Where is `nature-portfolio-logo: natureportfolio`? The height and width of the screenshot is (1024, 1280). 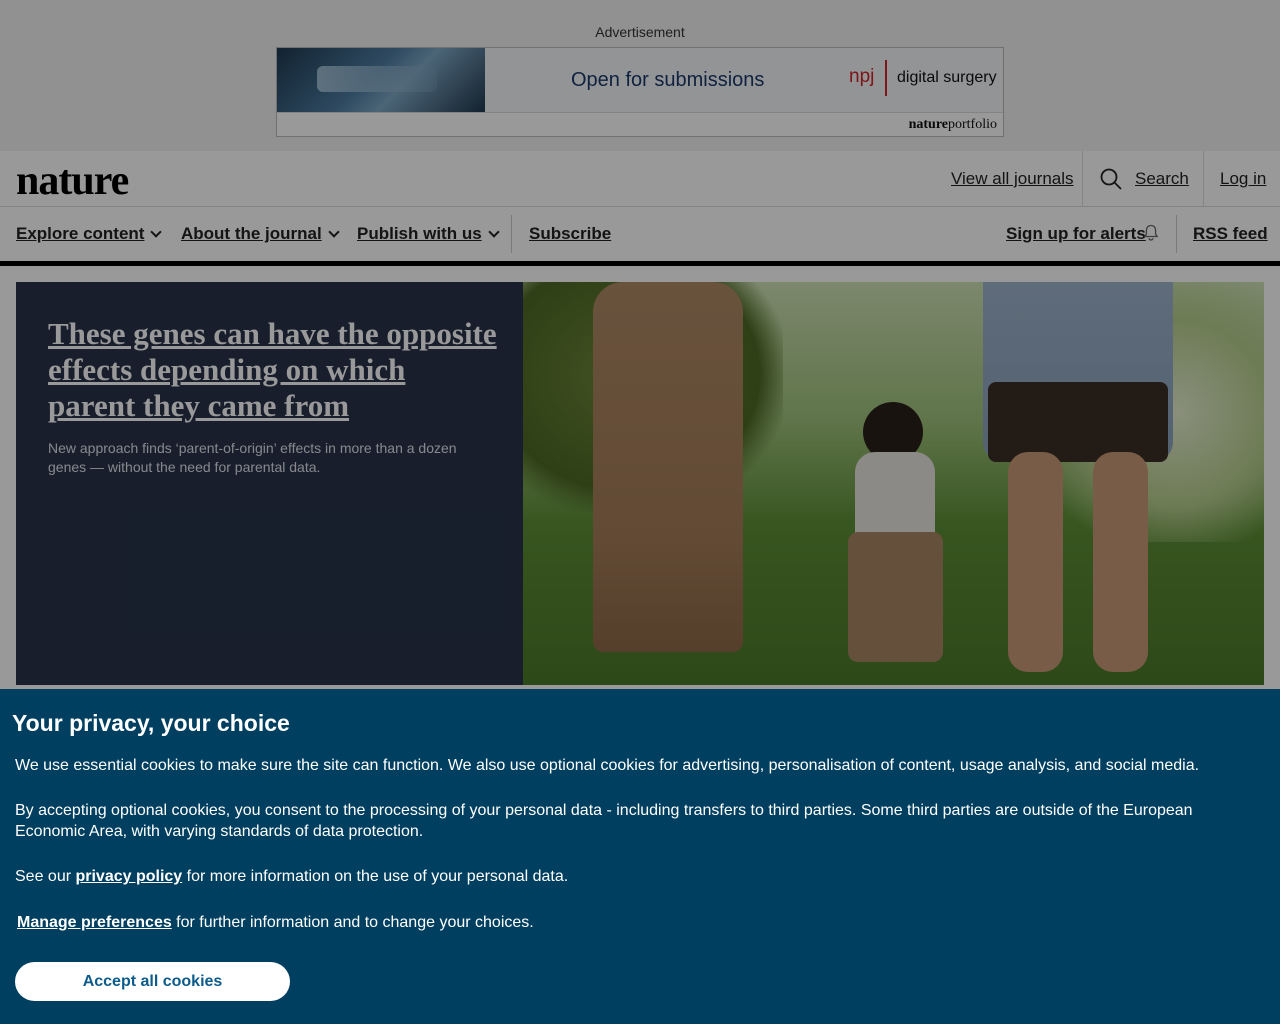 nature-portfolio-logo: natureportfolio is located at coordinates (952, 124).